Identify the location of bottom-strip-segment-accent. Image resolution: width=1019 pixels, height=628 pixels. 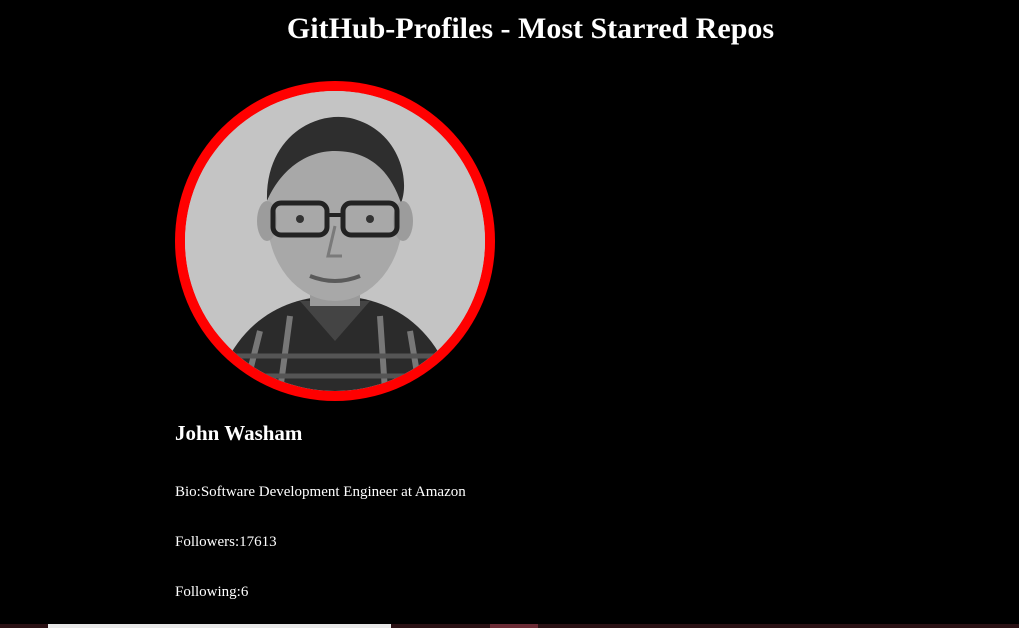
(514, 626).